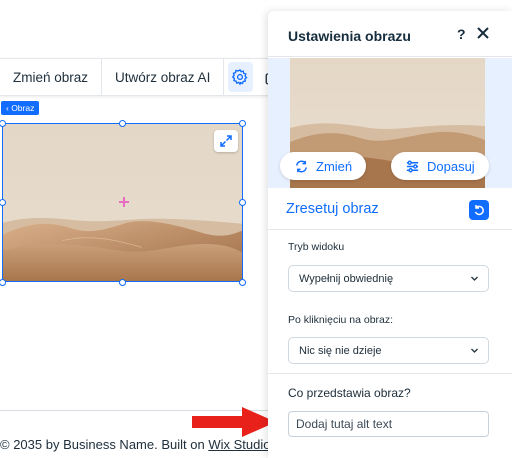 The width and height of the screenshot is (512, 458). Describe the element at coordinates (122, 123) in the screenshot. I see `resize-handle-top` at that location.